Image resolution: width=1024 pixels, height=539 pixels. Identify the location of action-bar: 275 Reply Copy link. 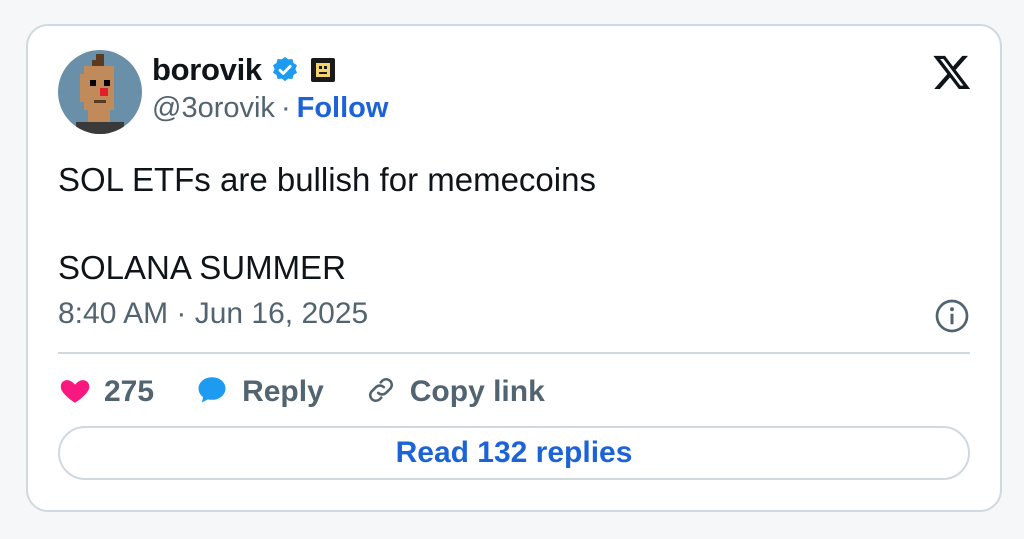
(301, 392).